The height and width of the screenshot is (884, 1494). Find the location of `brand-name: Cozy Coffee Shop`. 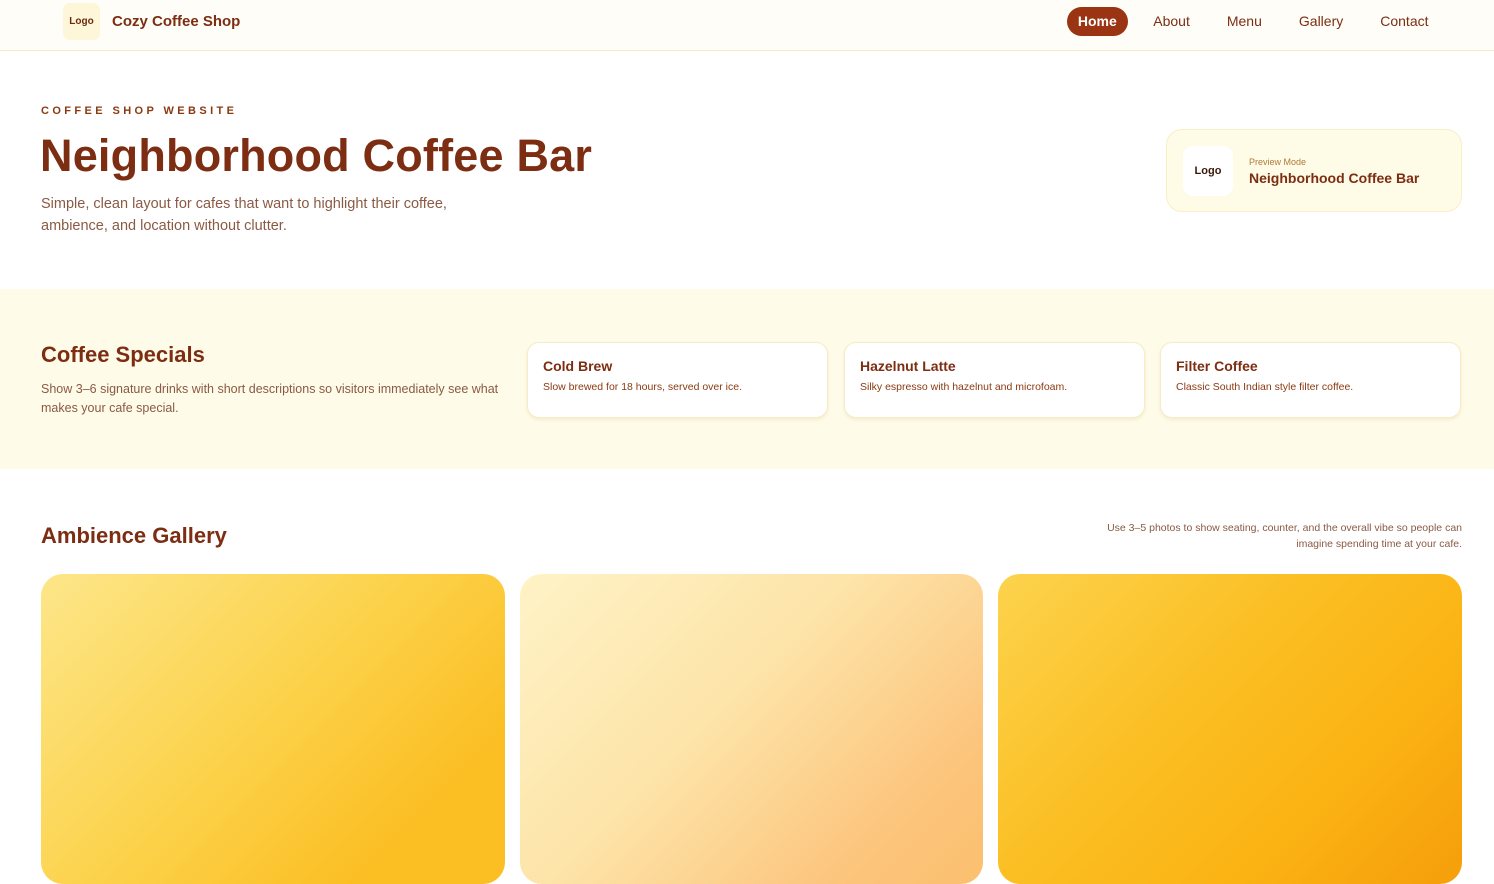

brand-name: Cozy Coffee Shop is located at coordinates (176, 21).